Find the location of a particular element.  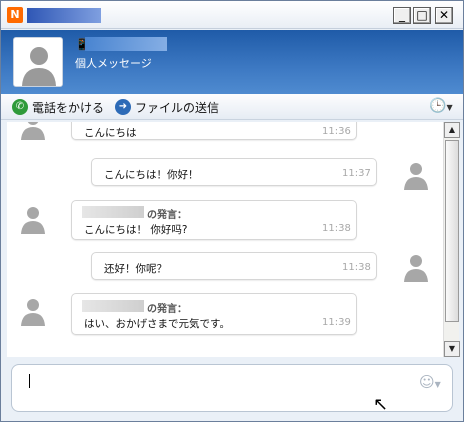

send-file-button-label: ファイルの送信 is located at coordinates (177, 107).